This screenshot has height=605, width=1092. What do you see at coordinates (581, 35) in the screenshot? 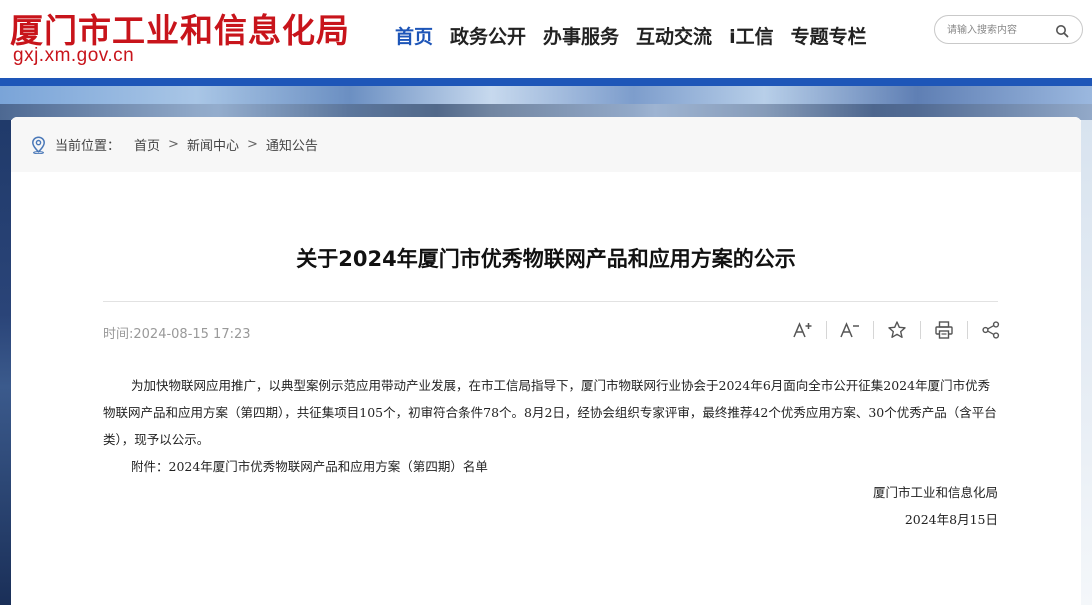
I see `nav-item-services: 办事服务` at bounding box center [581, 35].